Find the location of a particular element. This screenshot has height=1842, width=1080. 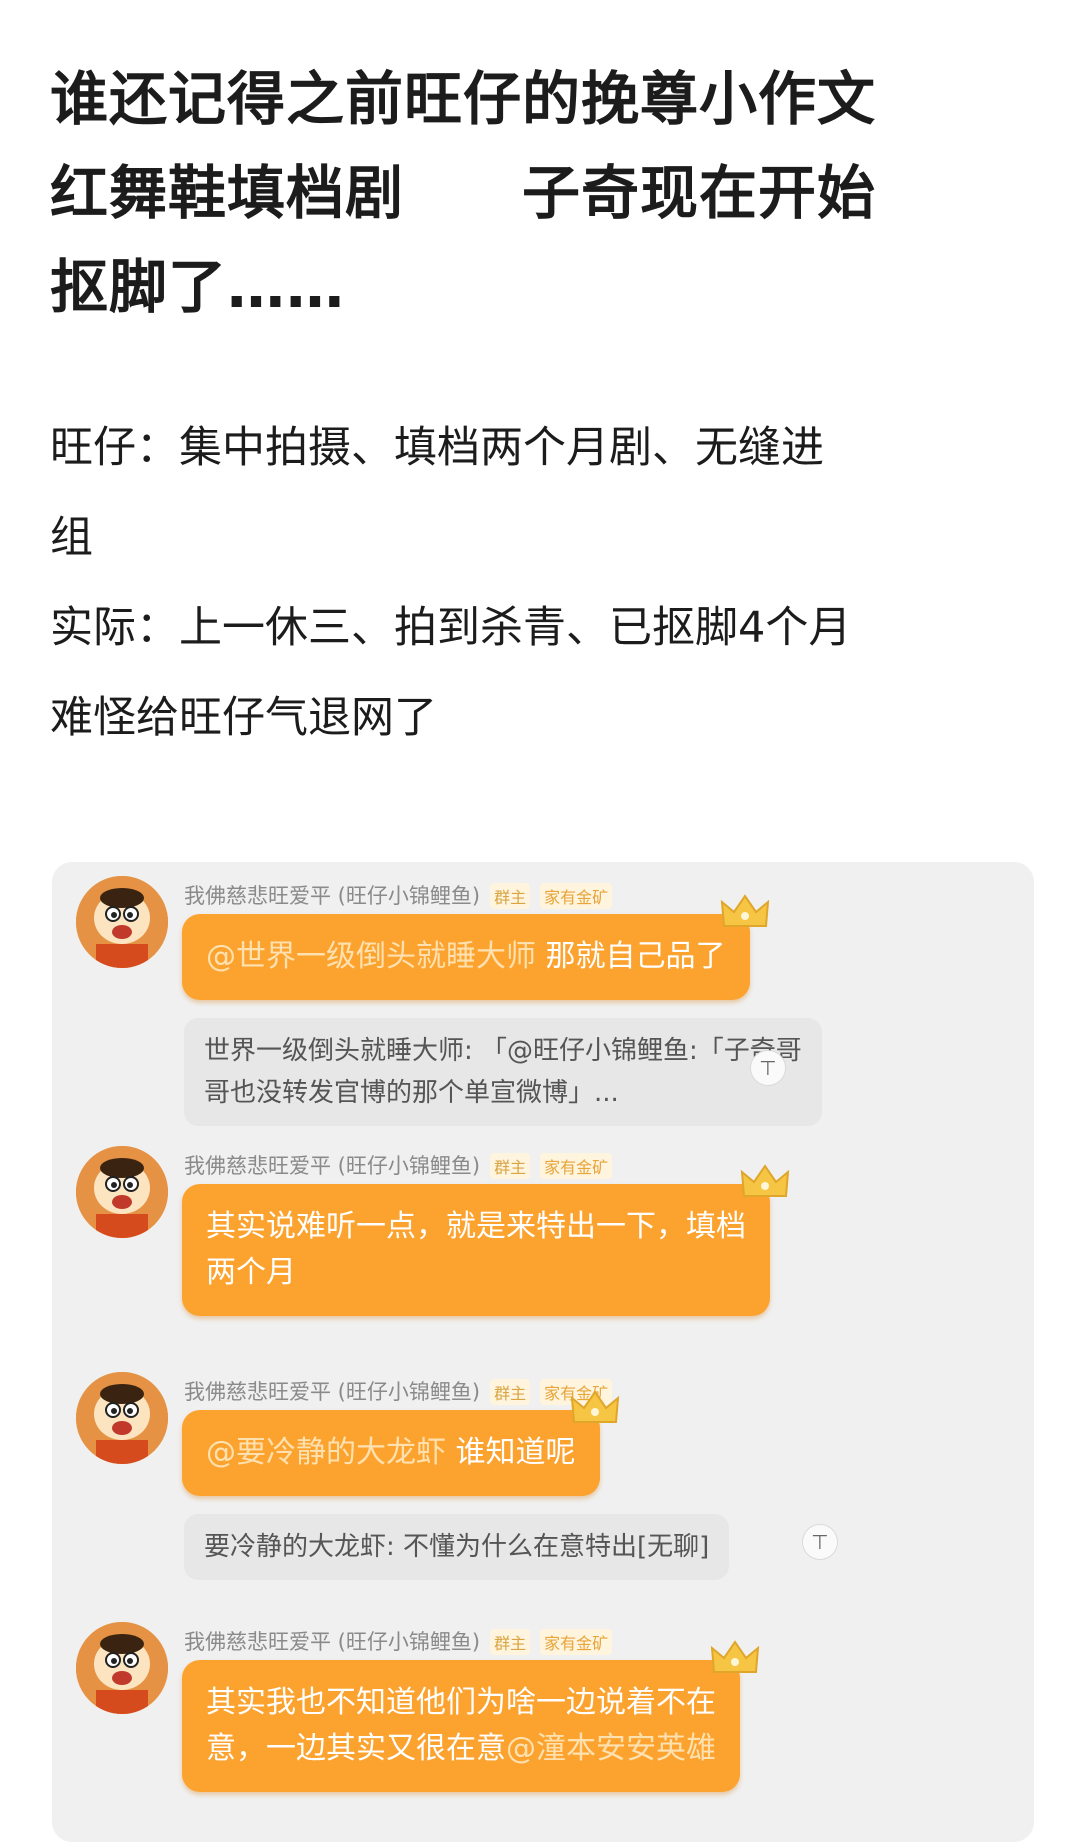

message-bubble: @要冷静的大龙虾 谁知道呢 is located at coordinates (400, 1443).